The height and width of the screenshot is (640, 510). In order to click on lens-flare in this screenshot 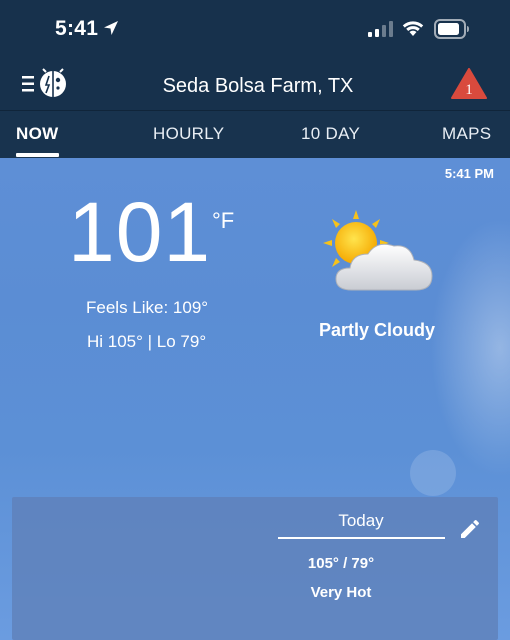, I will do `click(433, 473)`.